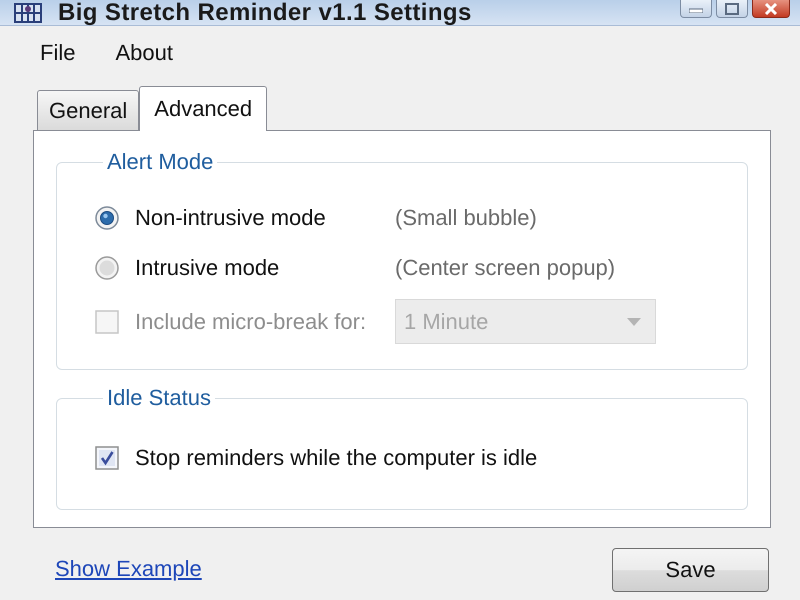 The width and height of the screenshot is (800, 600). I want to click on menu-item: File, so click(58, 53).